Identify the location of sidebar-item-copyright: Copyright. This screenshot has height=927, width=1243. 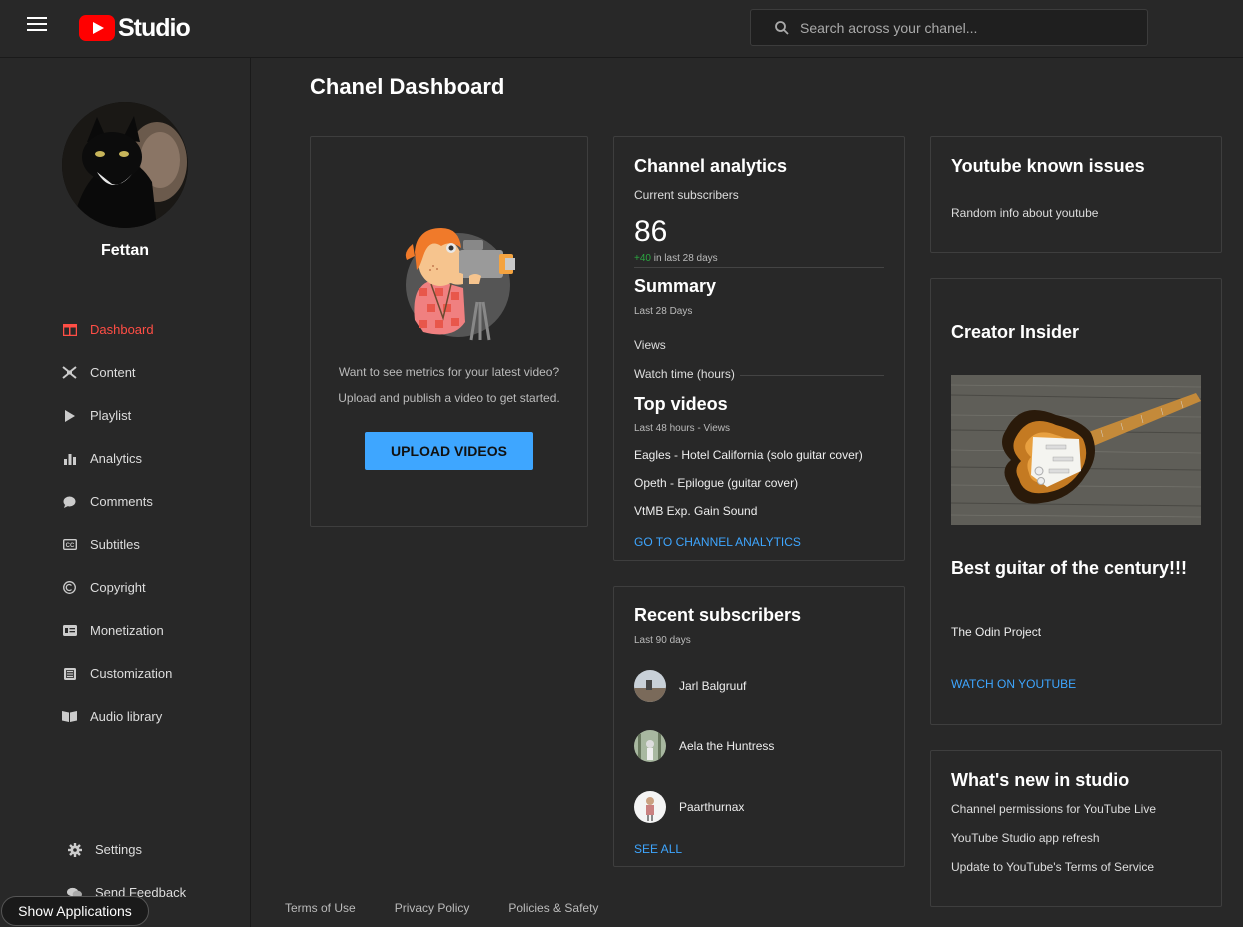
(125, 587).